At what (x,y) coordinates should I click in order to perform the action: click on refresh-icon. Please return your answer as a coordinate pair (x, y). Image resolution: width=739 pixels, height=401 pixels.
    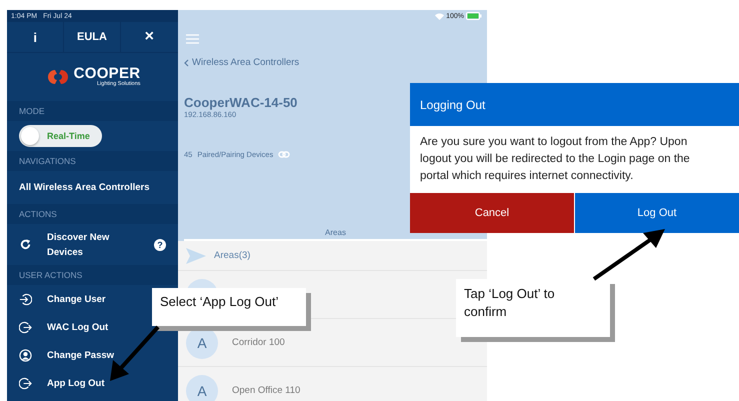
    Looking at the image, I should click on (25, 244).